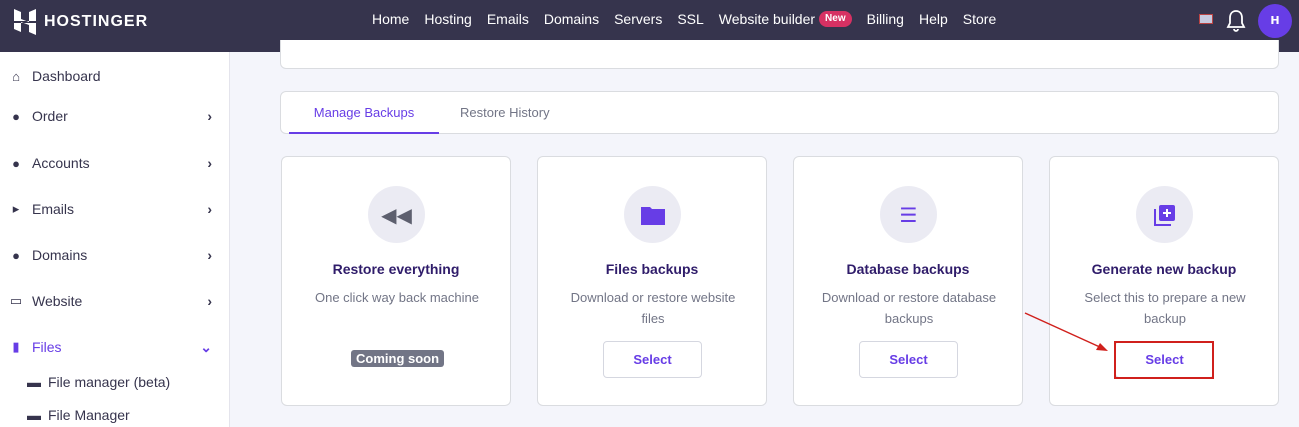  Describe the element at coordinates (16, 208) in the screenshot. I see `email-icon: ▸` at that location.